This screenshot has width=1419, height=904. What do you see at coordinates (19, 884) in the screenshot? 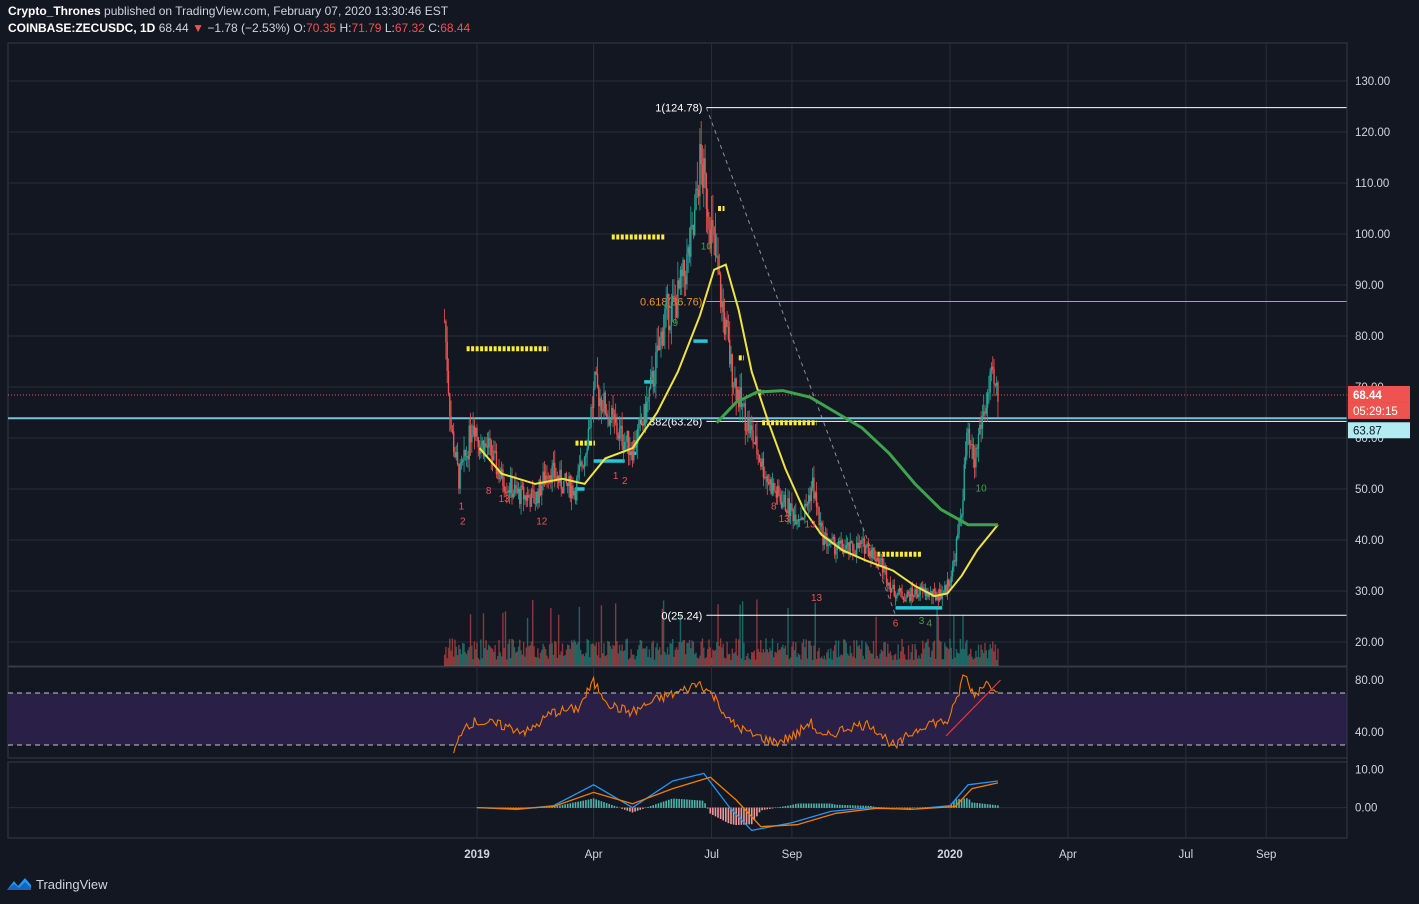
I see `tradingview-logo-icon` at bounding box center [19, 884].